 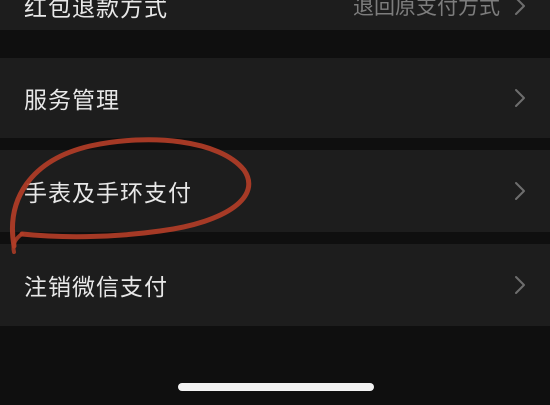 I want to click on settings-item-label: 服务管理, so click(x=72, y=101).